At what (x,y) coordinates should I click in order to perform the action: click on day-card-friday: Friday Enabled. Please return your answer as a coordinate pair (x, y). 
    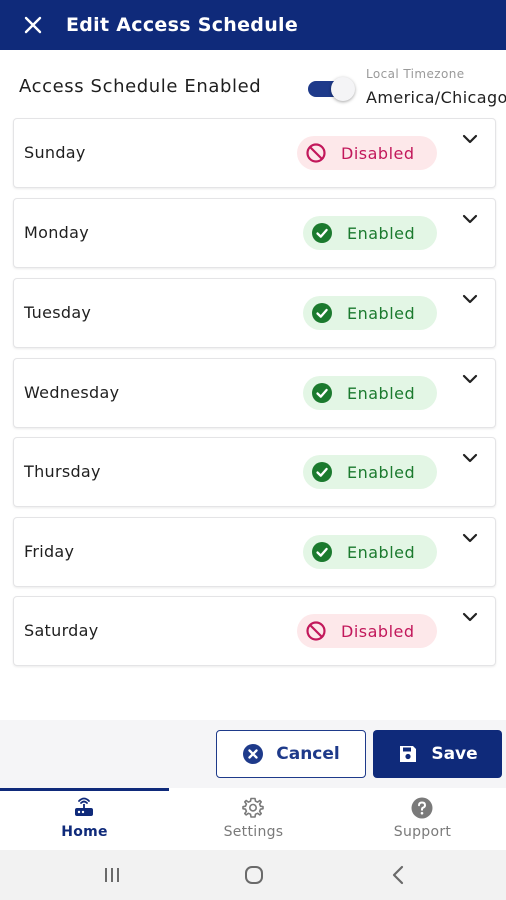
    Looking at the image, I should click on (254, 552).